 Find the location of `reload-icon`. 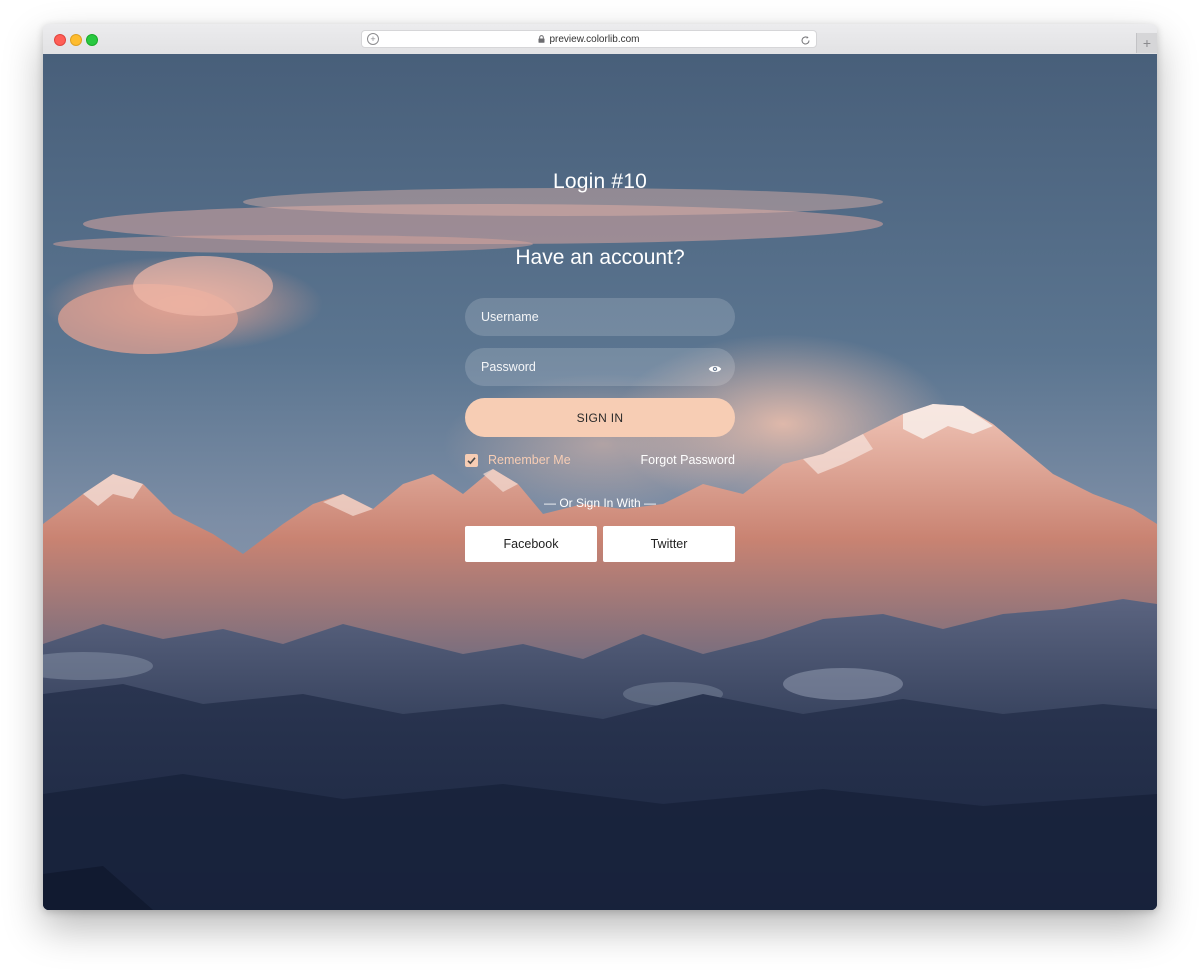

reload-icon is located at coordinates (805, 39).